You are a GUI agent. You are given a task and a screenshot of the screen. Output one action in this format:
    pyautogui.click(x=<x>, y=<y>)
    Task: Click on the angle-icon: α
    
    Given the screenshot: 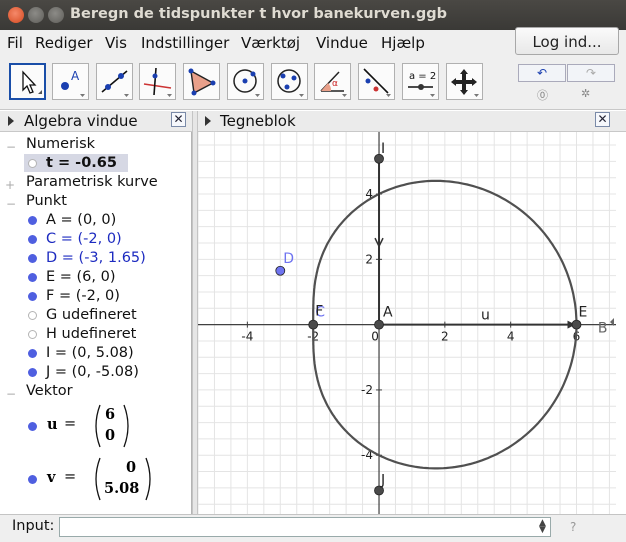 What is the action you would take?
    pyautogui.click(x=333, y=84)
    